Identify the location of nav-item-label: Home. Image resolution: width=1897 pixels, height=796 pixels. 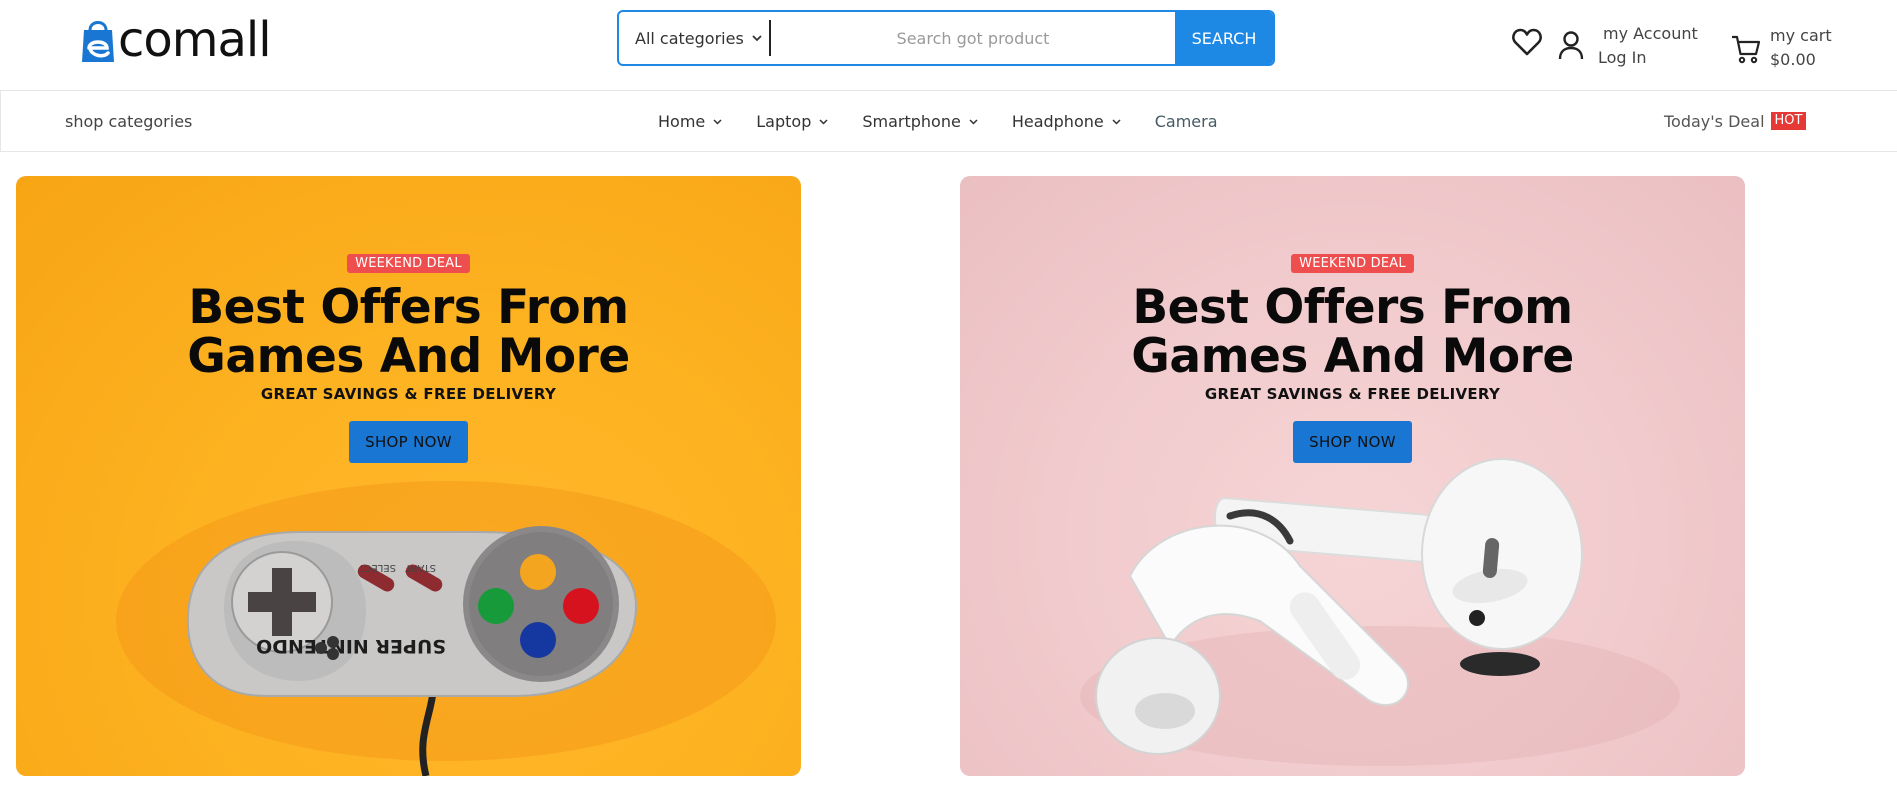
(682, 121).